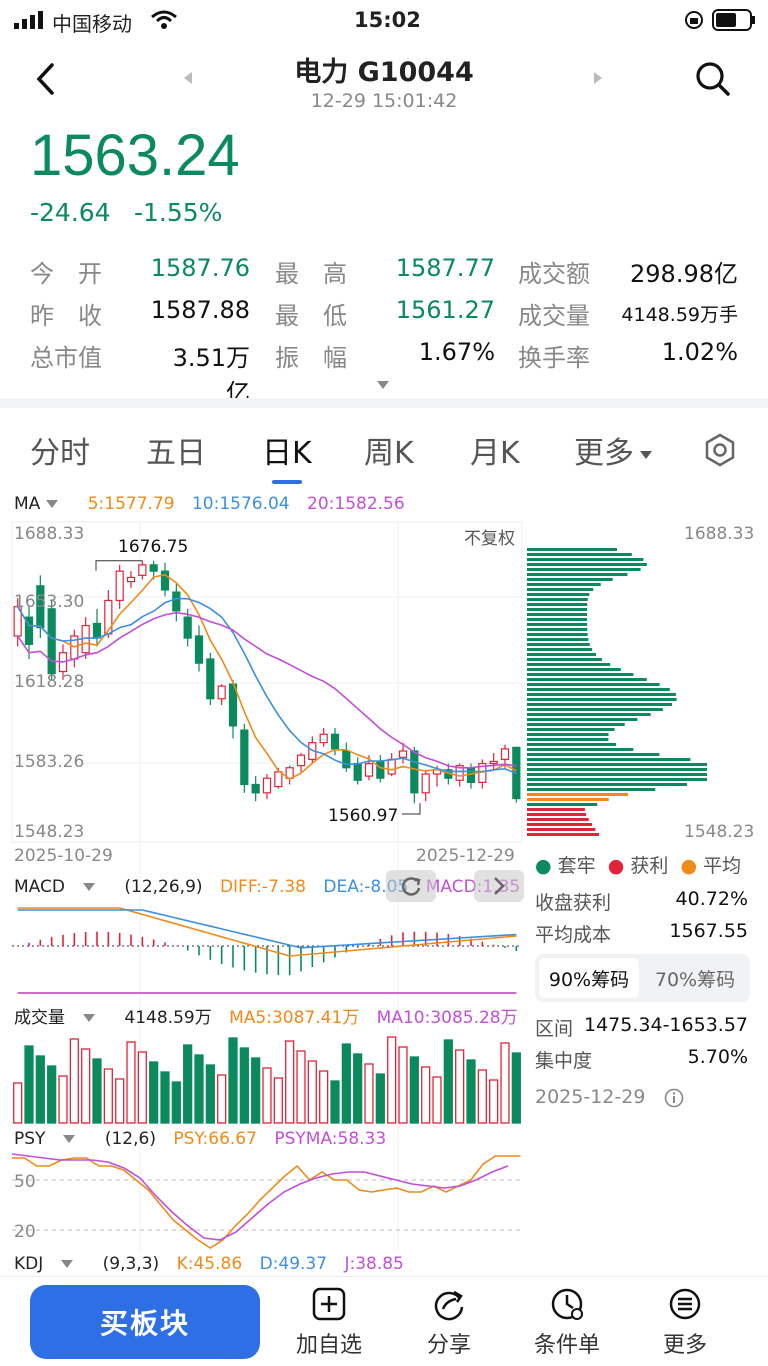 The width and height of the screenshot is (768, 1366). What do you see at coordinates (145, 1322) in the screenshot?
I see `buy-sector-button: 买板块` at bounding box center [145, 1322].